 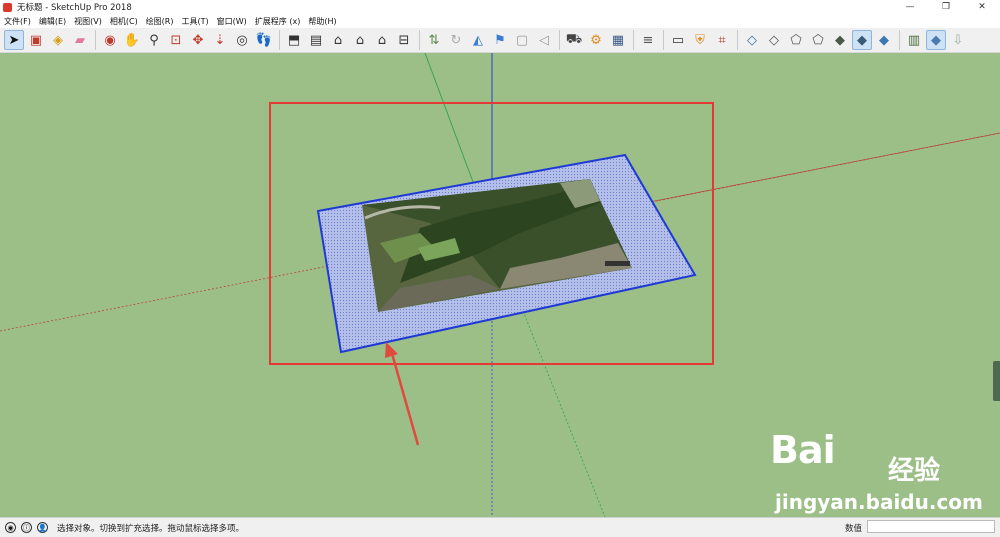 I want to click on toggle-terrain-icon: ↻, so click(x=456, y=40).